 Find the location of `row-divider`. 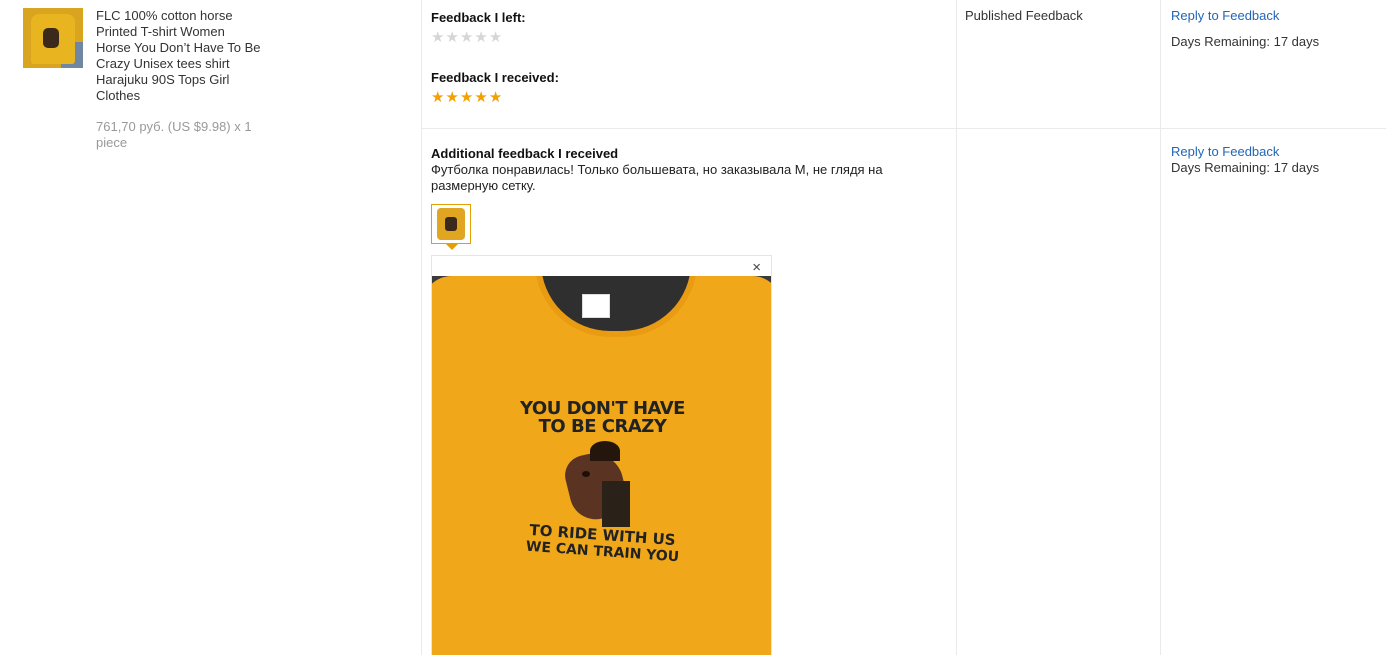

row-divider is located at coordinates (903, 128).